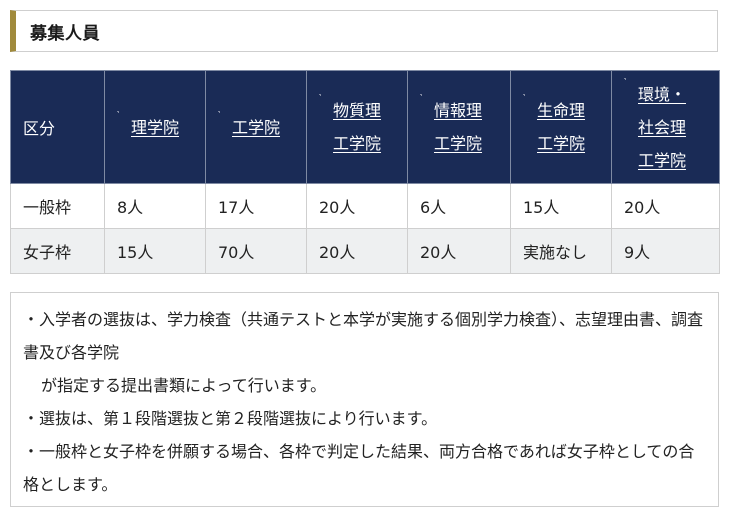 This screenshot has width=739, height=516. Describe the element at coordinates (249, 126) in the screenshot. I see `school-link-engineering: ‵ 工学院` at that location.